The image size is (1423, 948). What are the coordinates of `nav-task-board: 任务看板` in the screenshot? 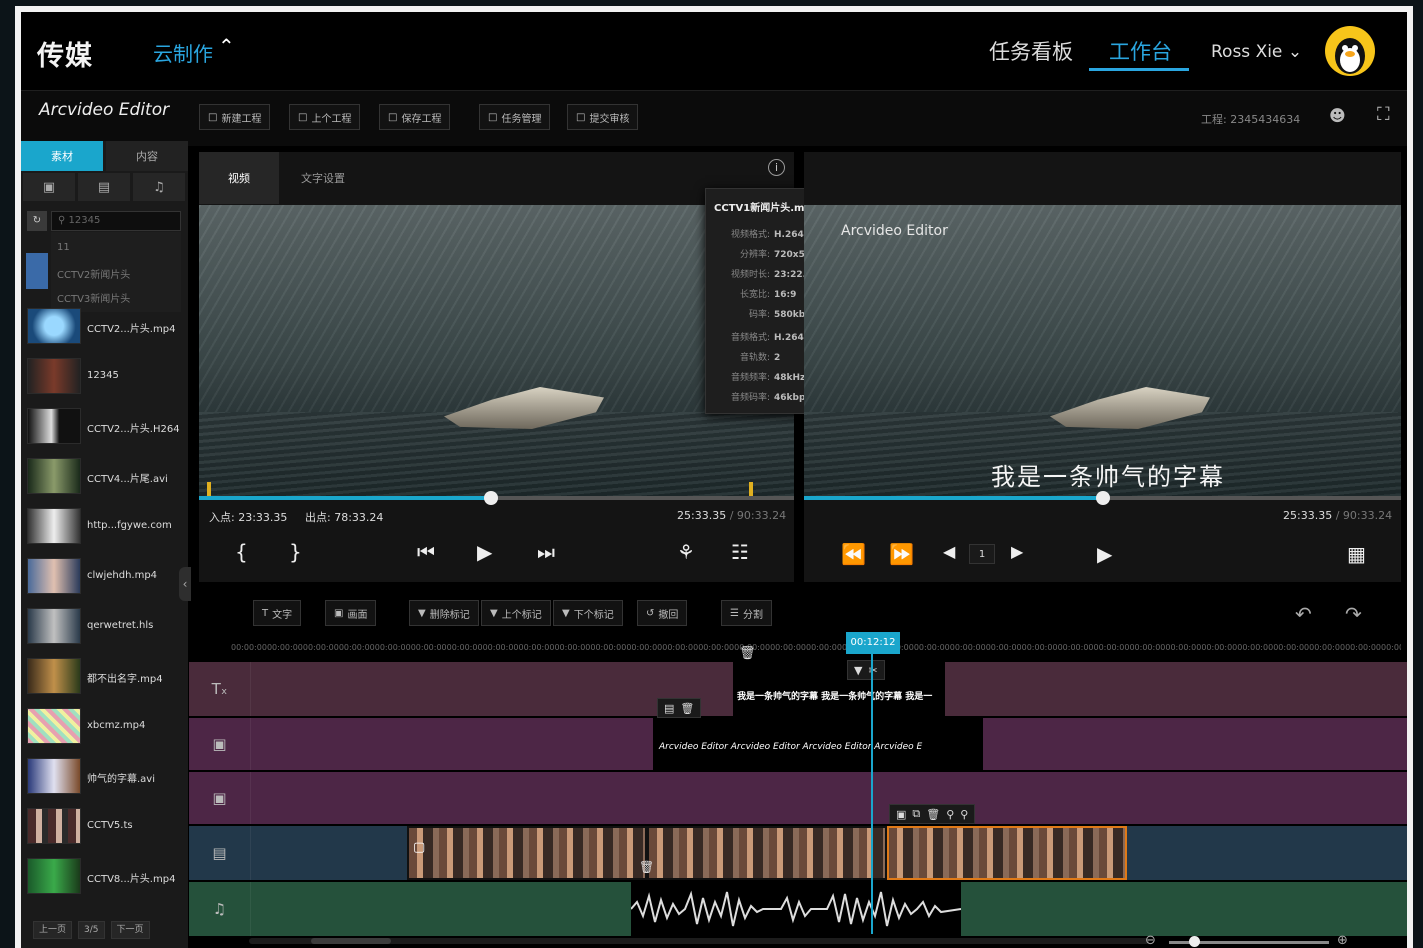 It's located at (1031, 51).